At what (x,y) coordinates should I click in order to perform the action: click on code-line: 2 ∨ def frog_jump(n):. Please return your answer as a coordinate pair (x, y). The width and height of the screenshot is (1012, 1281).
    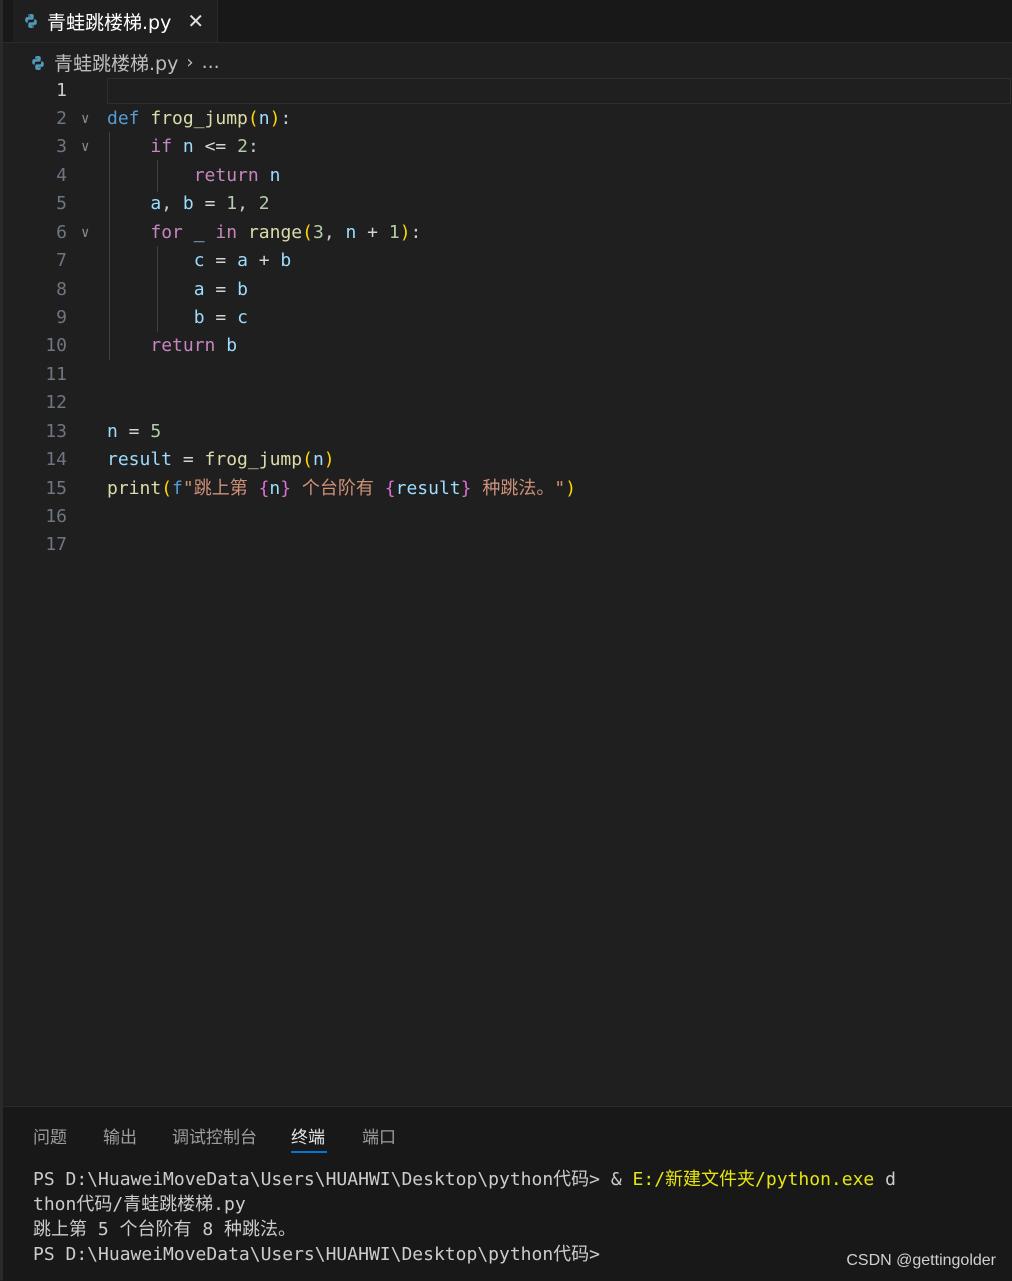
    Looking at the image, I should click on (507, 119).